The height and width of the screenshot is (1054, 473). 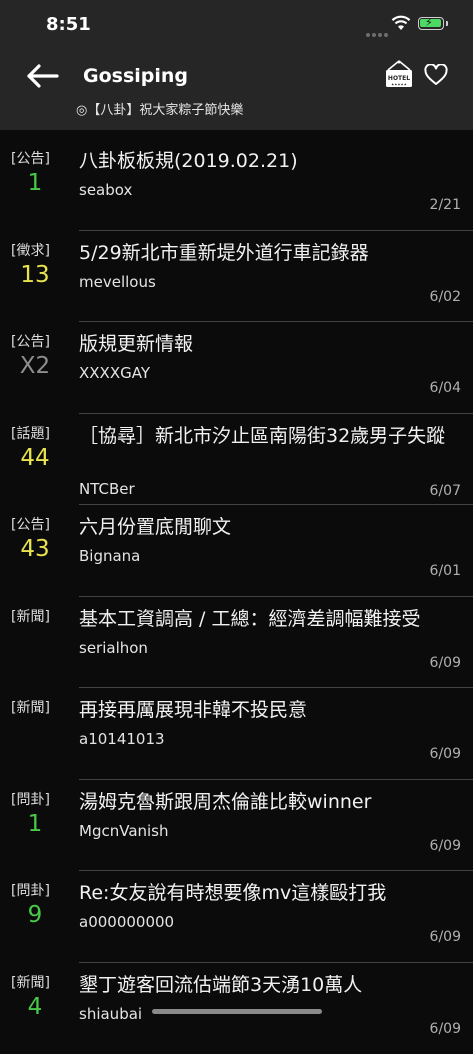 I want to click on post-title: Re:女友說有時想要像mv這樣毆打我, so click(x=270, y=893).